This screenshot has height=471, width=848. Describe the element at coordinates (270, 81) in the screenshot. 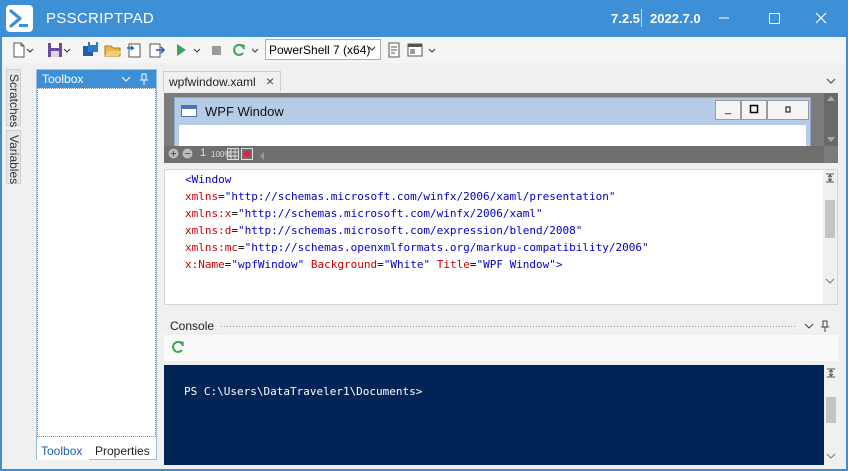

I see `close-icon: ×` at that location.